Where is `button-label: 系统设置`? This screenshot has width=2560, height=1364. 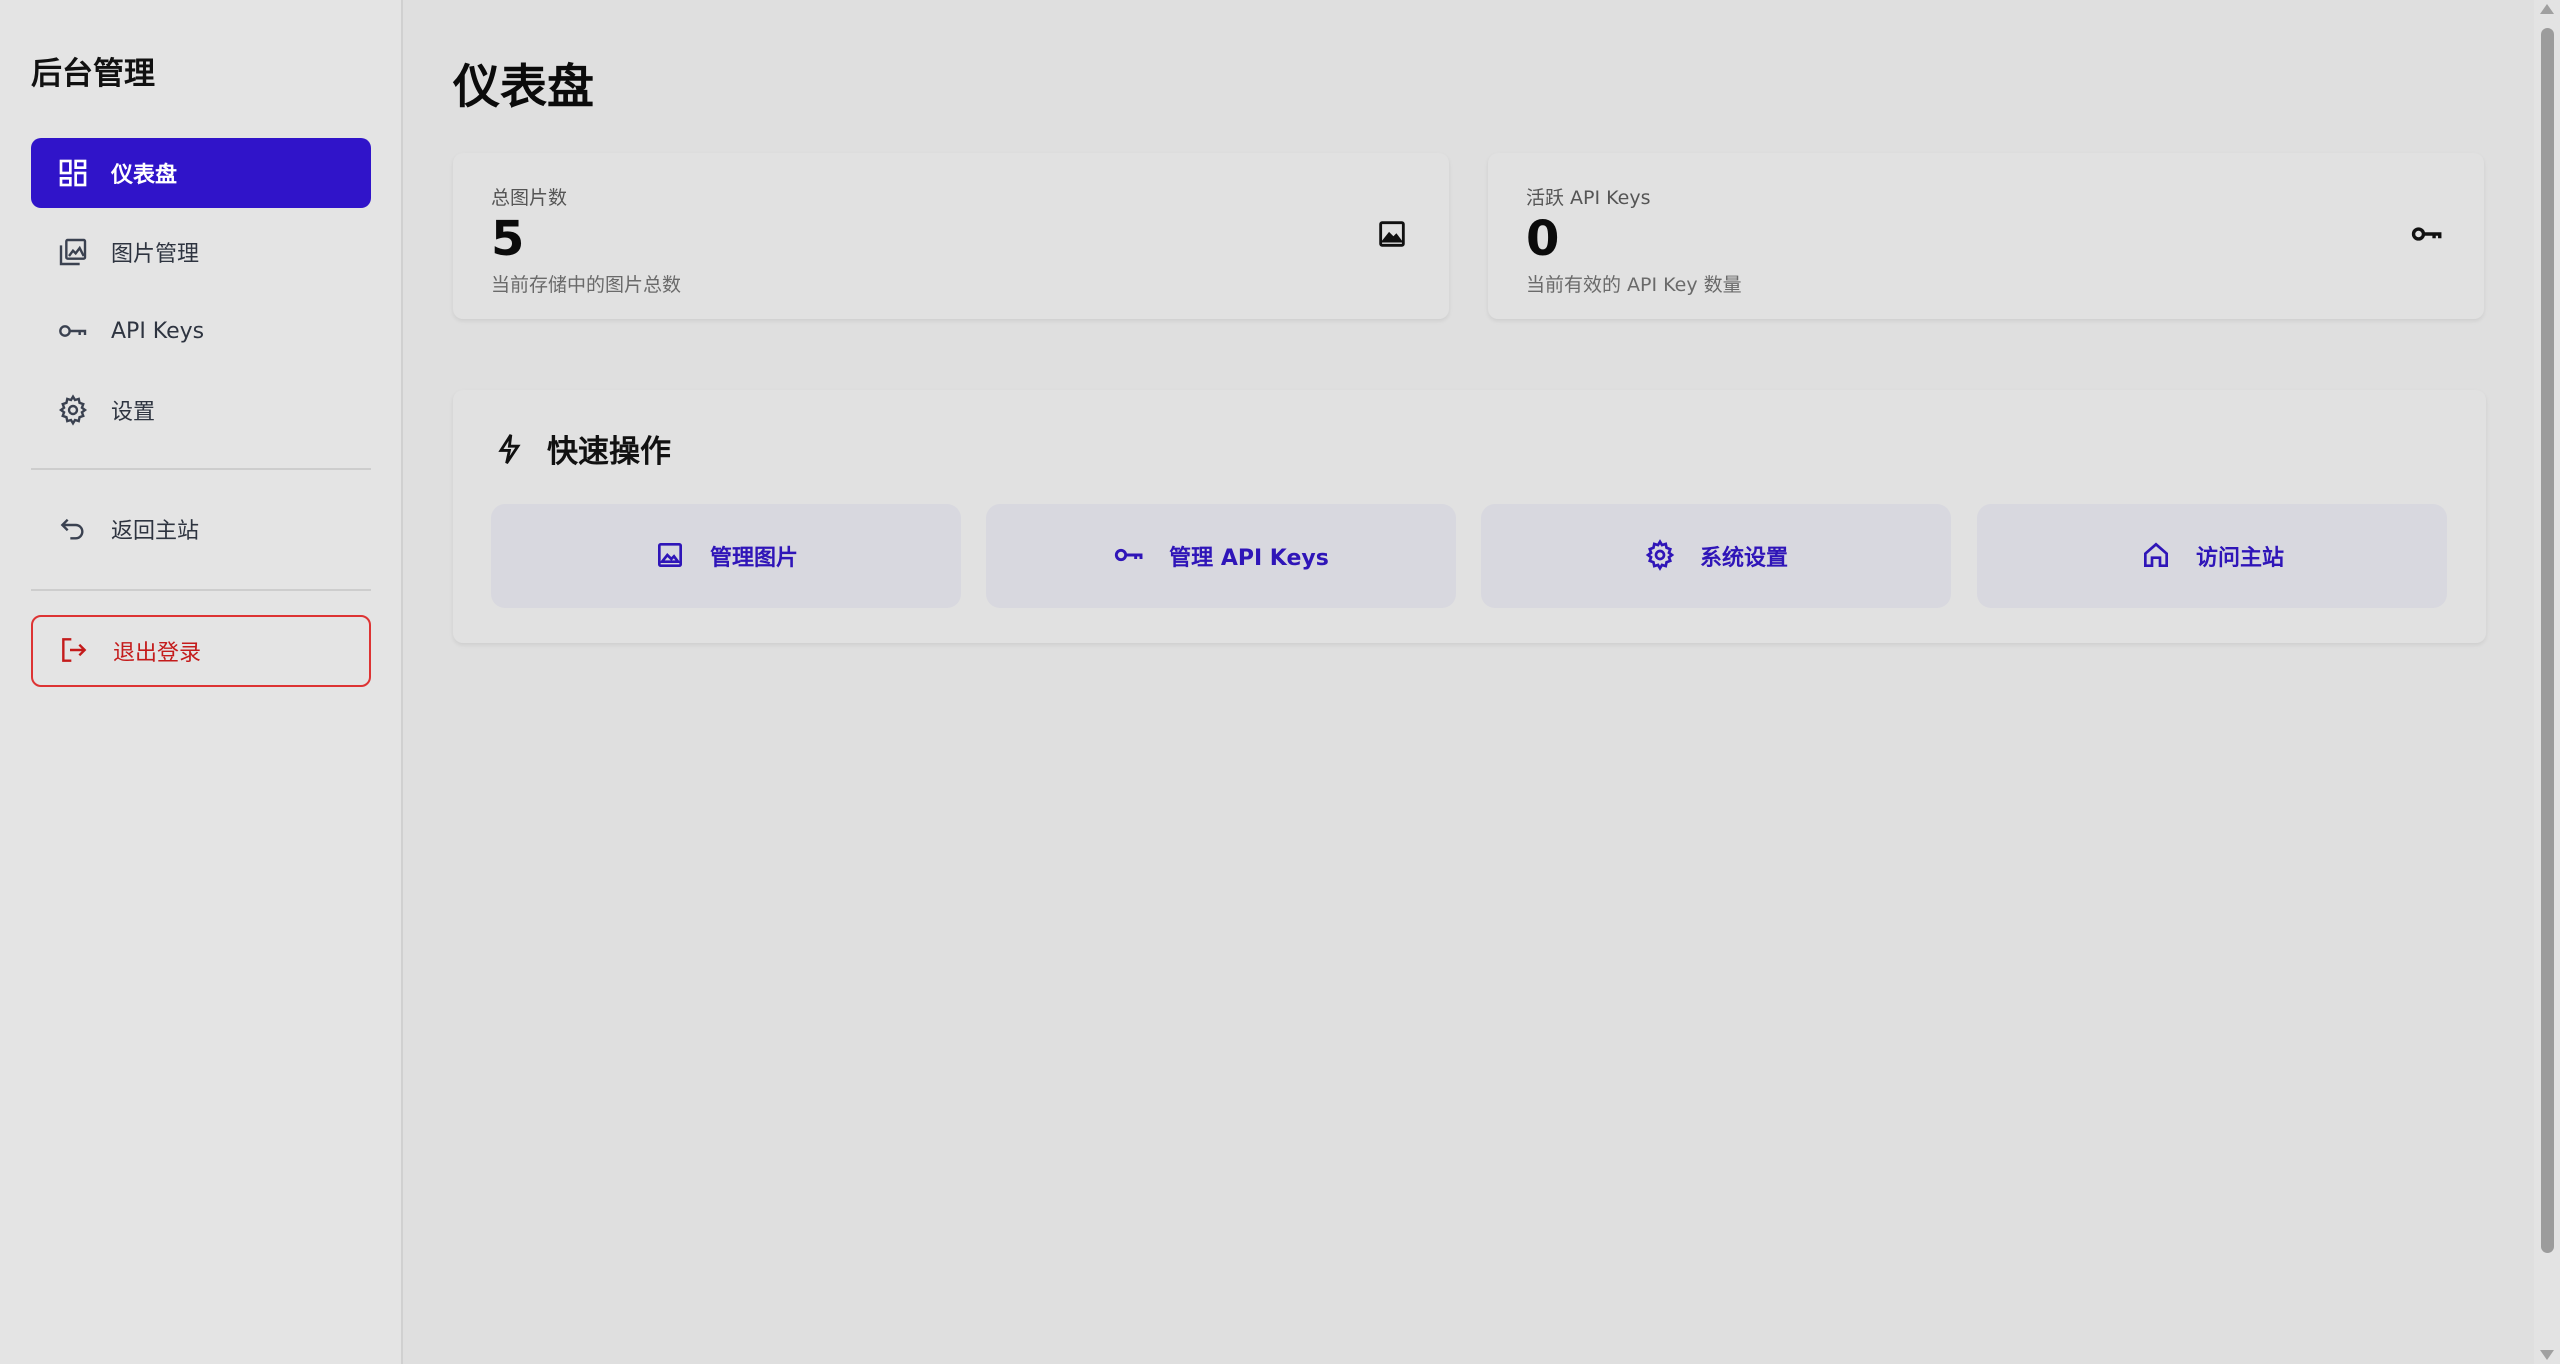
button-label: 系统设置 is located at coordinates (1743, 558).